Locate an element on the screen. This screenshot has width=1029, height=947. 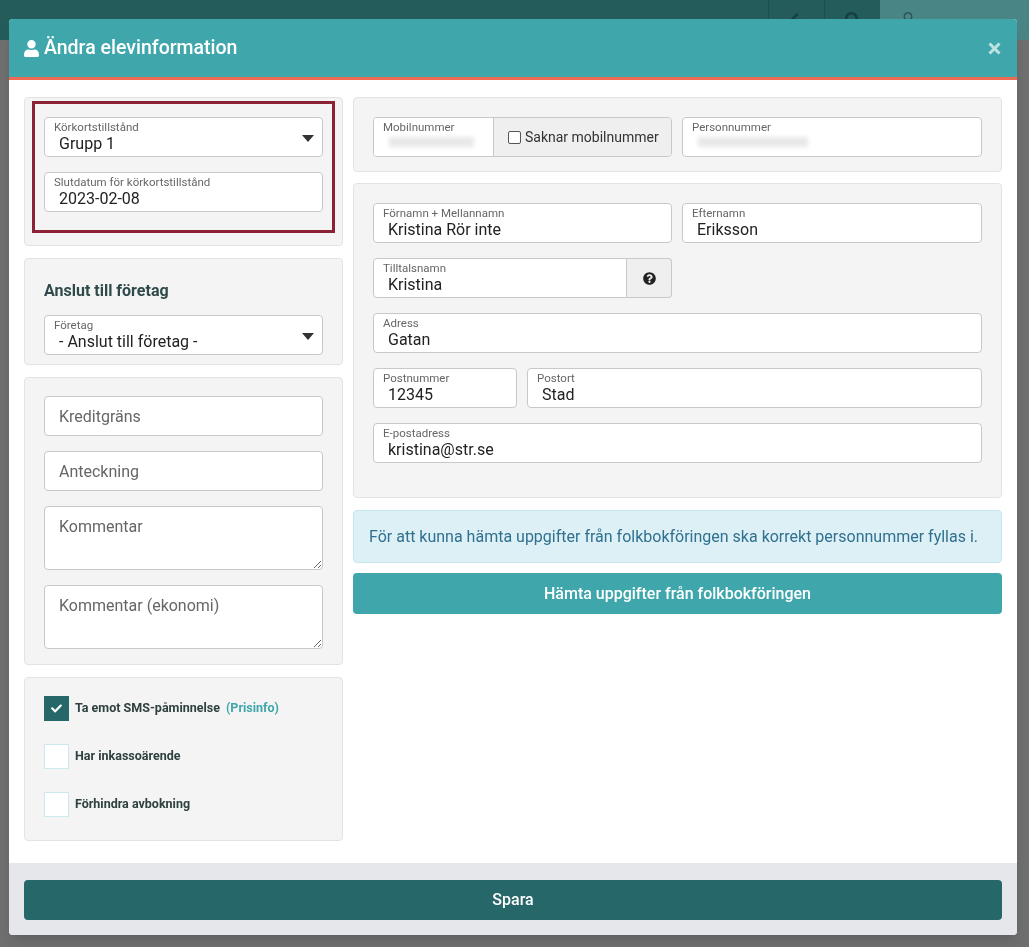
text-field: Postort Stad is located at coordinates (754, 388).